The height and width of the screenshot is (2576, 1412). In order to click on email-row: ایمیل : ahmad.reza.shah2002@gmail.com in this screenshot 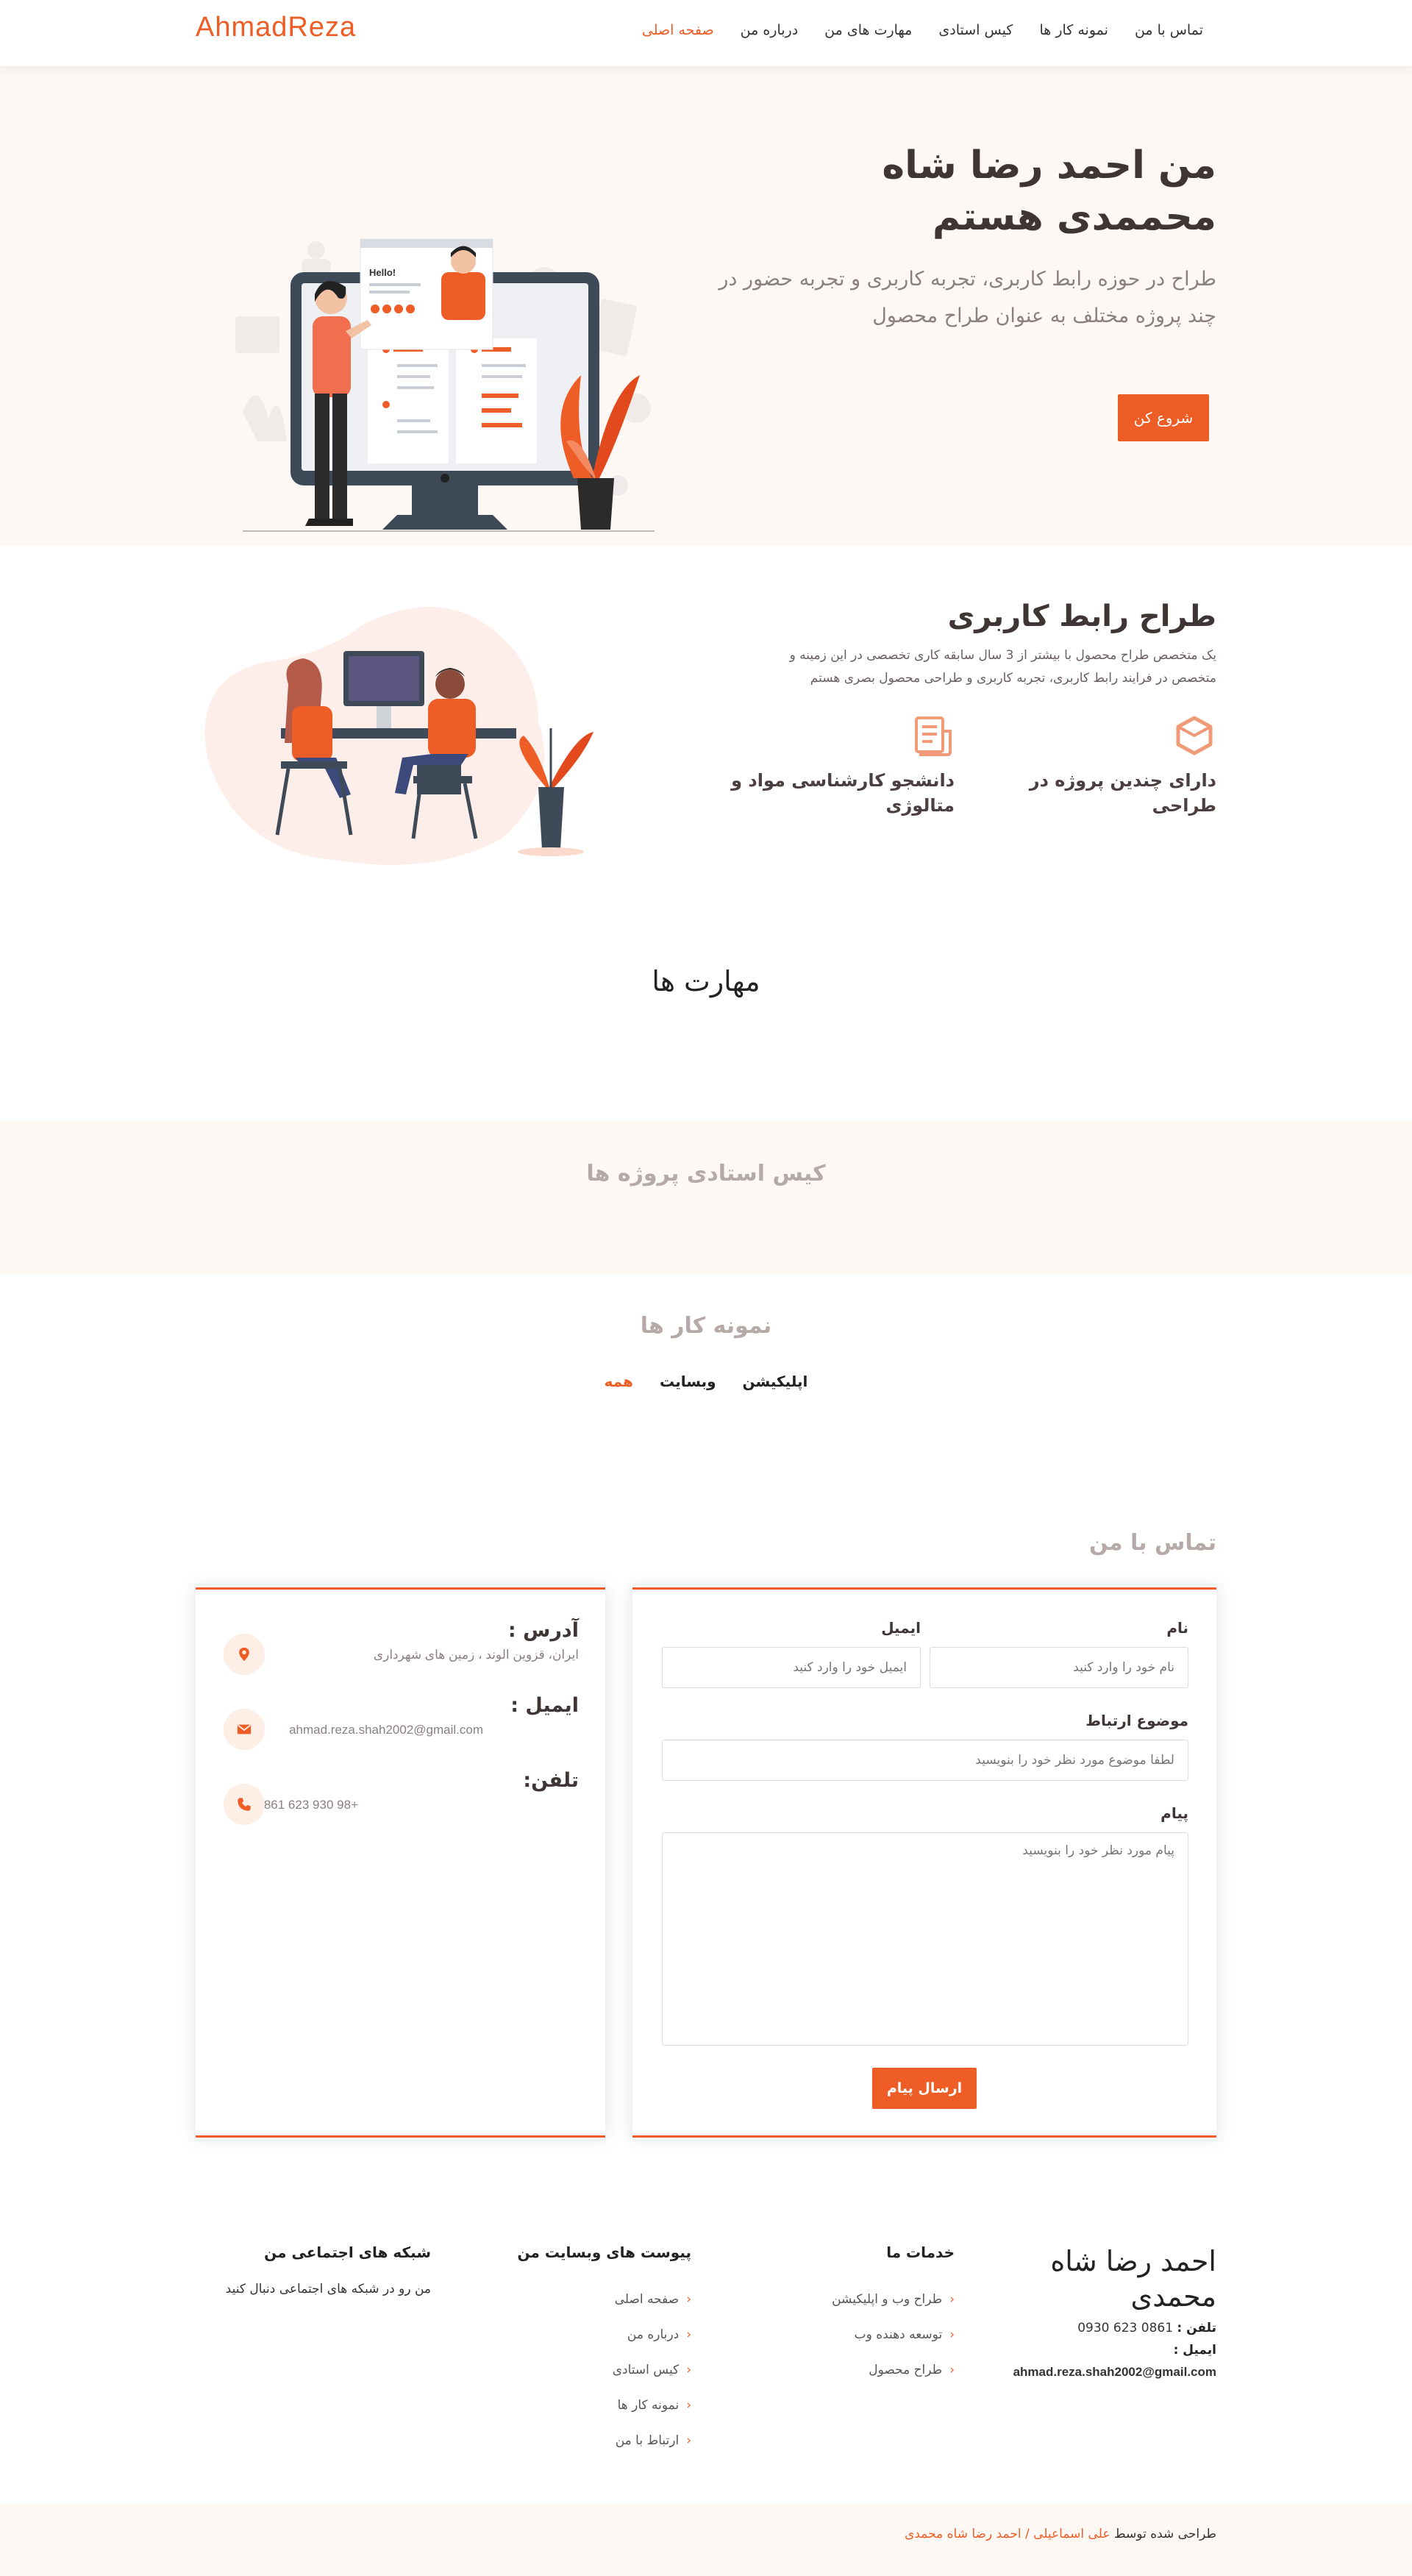, I will do `click(398, 1715)`.